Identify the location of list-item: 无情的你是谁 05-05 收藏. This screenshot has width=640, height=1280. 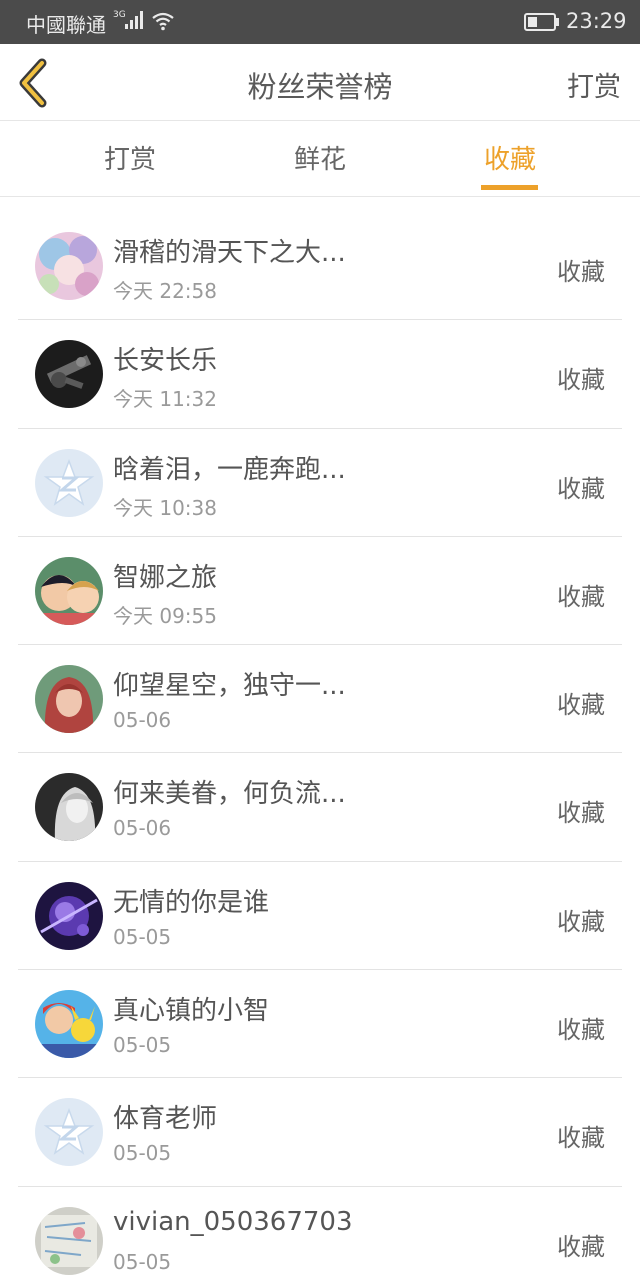
(320, 916).